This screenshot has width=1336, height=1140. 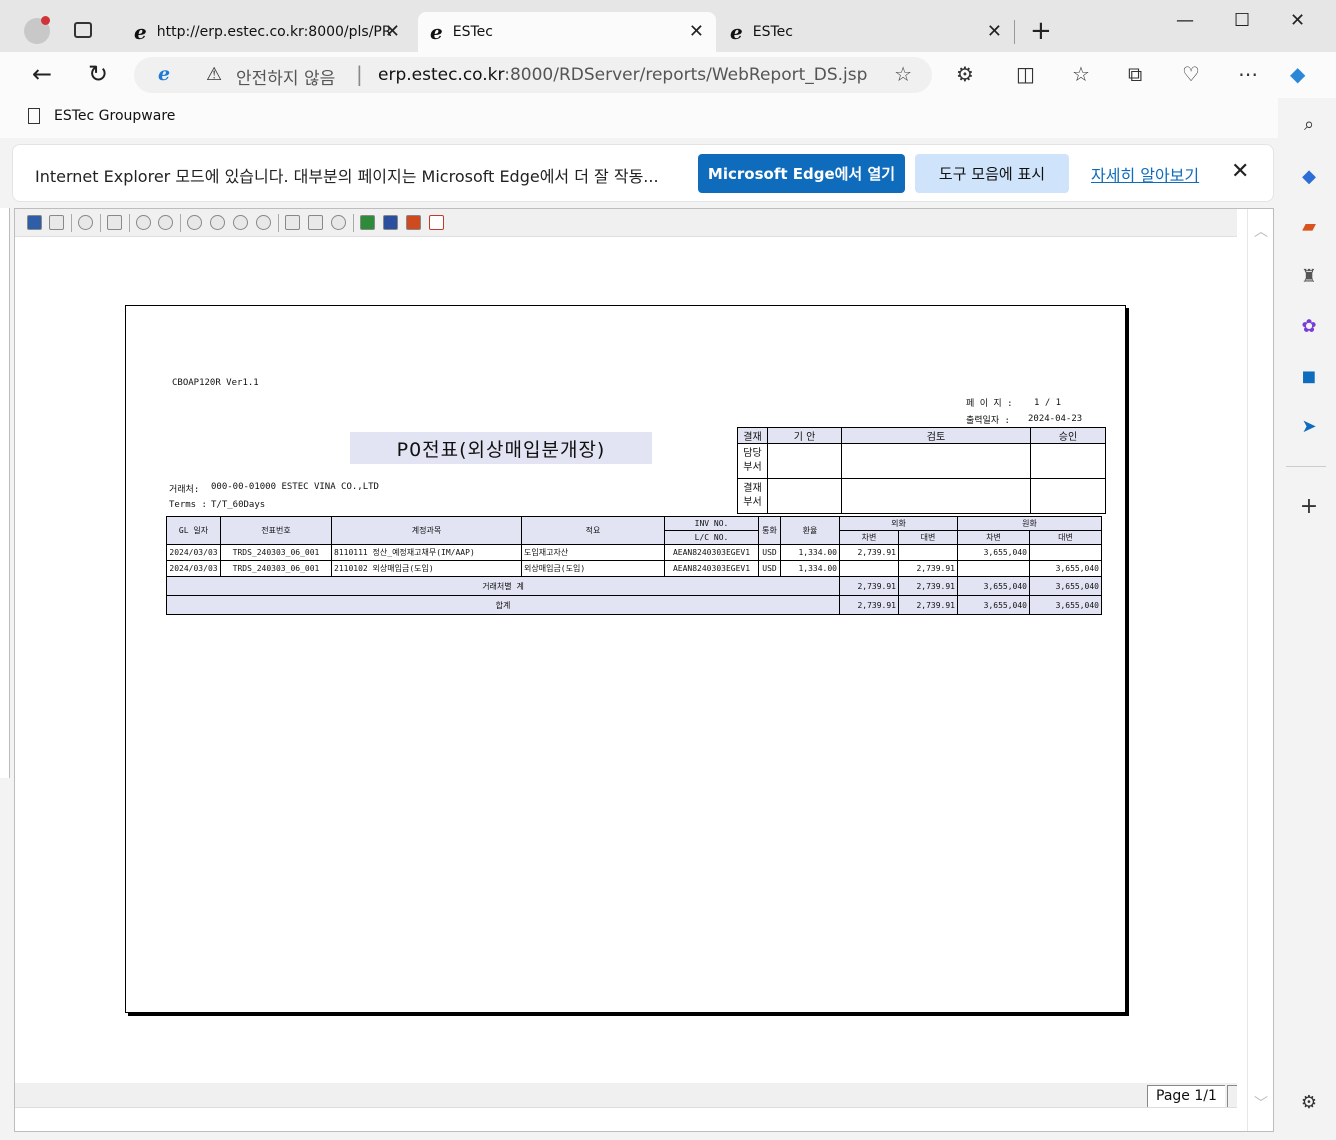 What do you see at coordinates (1065, 568) in the screenshot?
I see `cell-krw-credit: 3,655,040` at bounding box center [1065, 568].